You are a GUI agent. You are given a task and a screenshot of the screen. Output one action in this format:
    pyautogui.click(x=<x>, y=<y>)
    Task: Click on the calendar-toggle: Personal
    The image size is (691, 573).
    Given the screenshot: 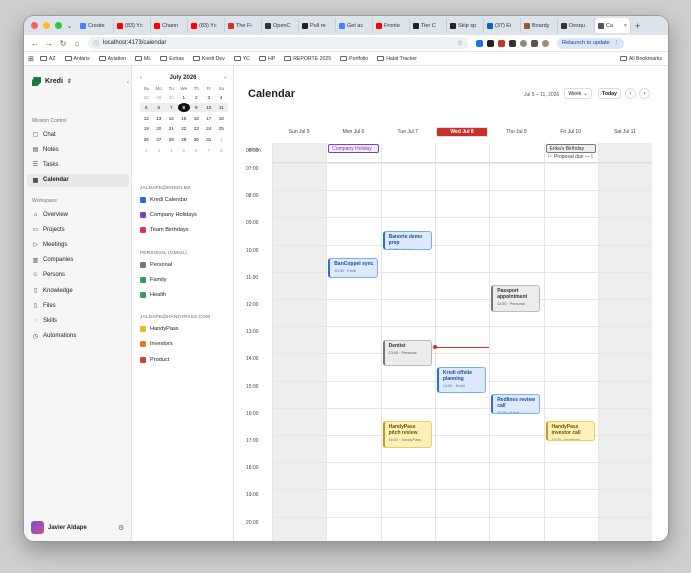 What is the action you would take?
    pyautogui.click(x=156, y=264)
    